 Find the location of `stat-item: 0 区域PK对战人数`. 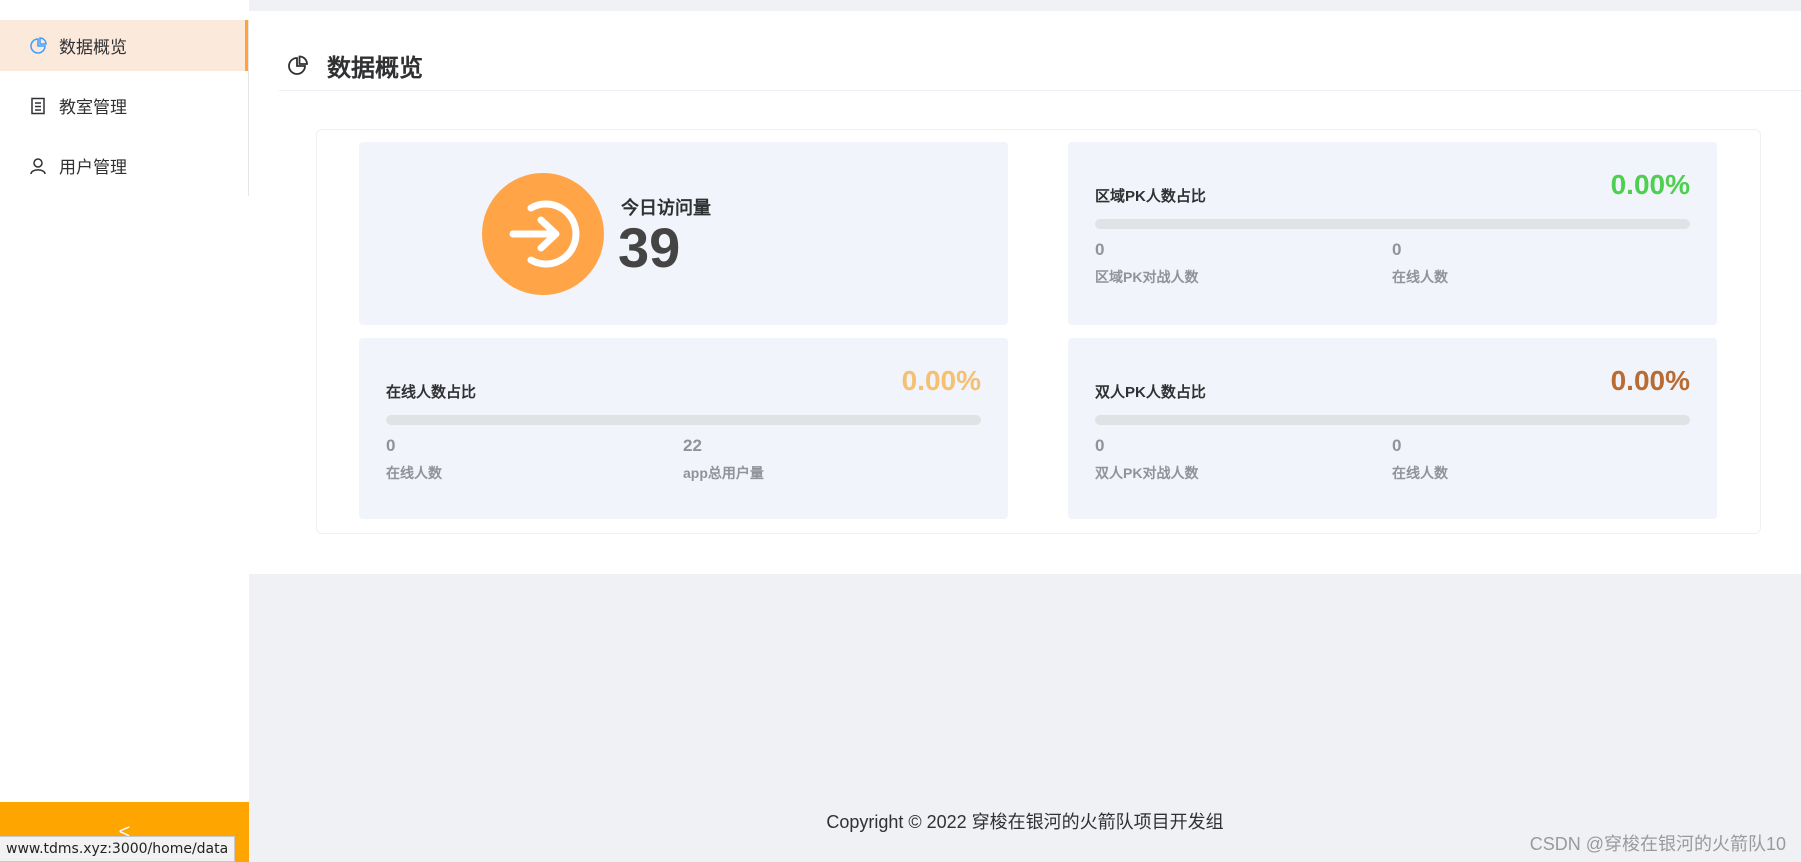

stat-item: 0 区域PK对战人数 is located at coordinates (1146, 263).